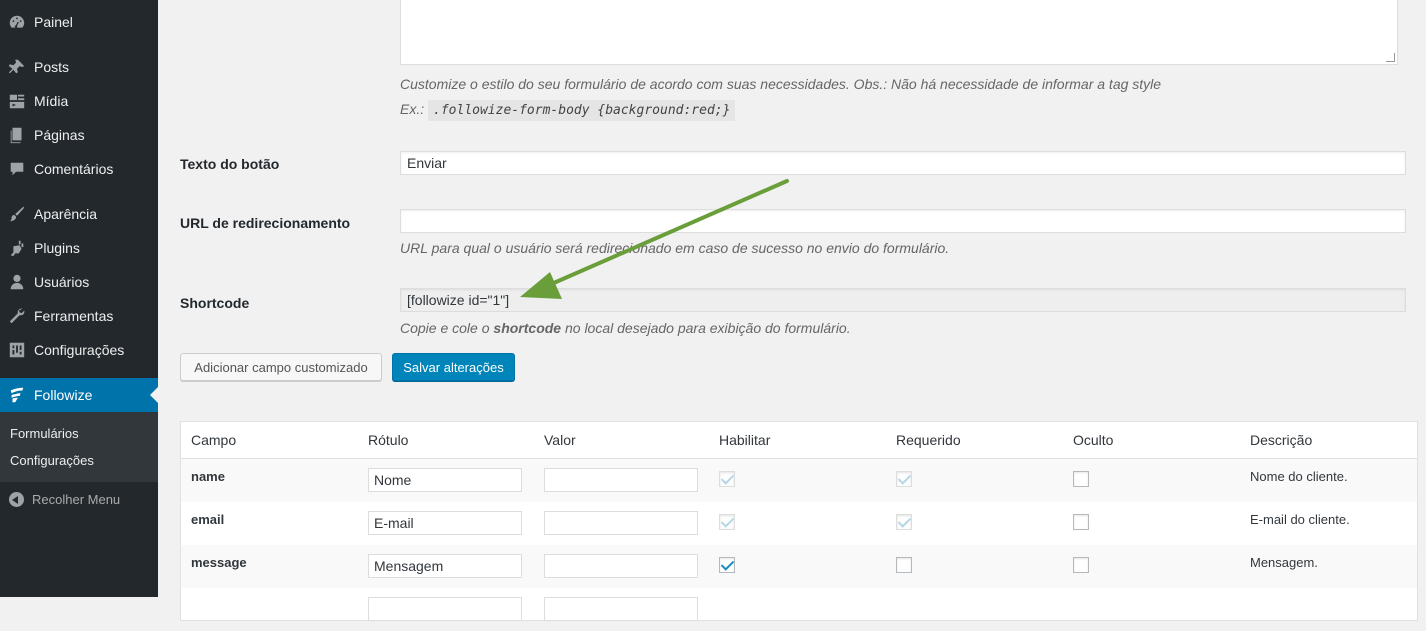  What do you see at coordinates (16, 499) in the screenshot?
I see `collapse-arrow-icon` at bounding box center [16, 499].